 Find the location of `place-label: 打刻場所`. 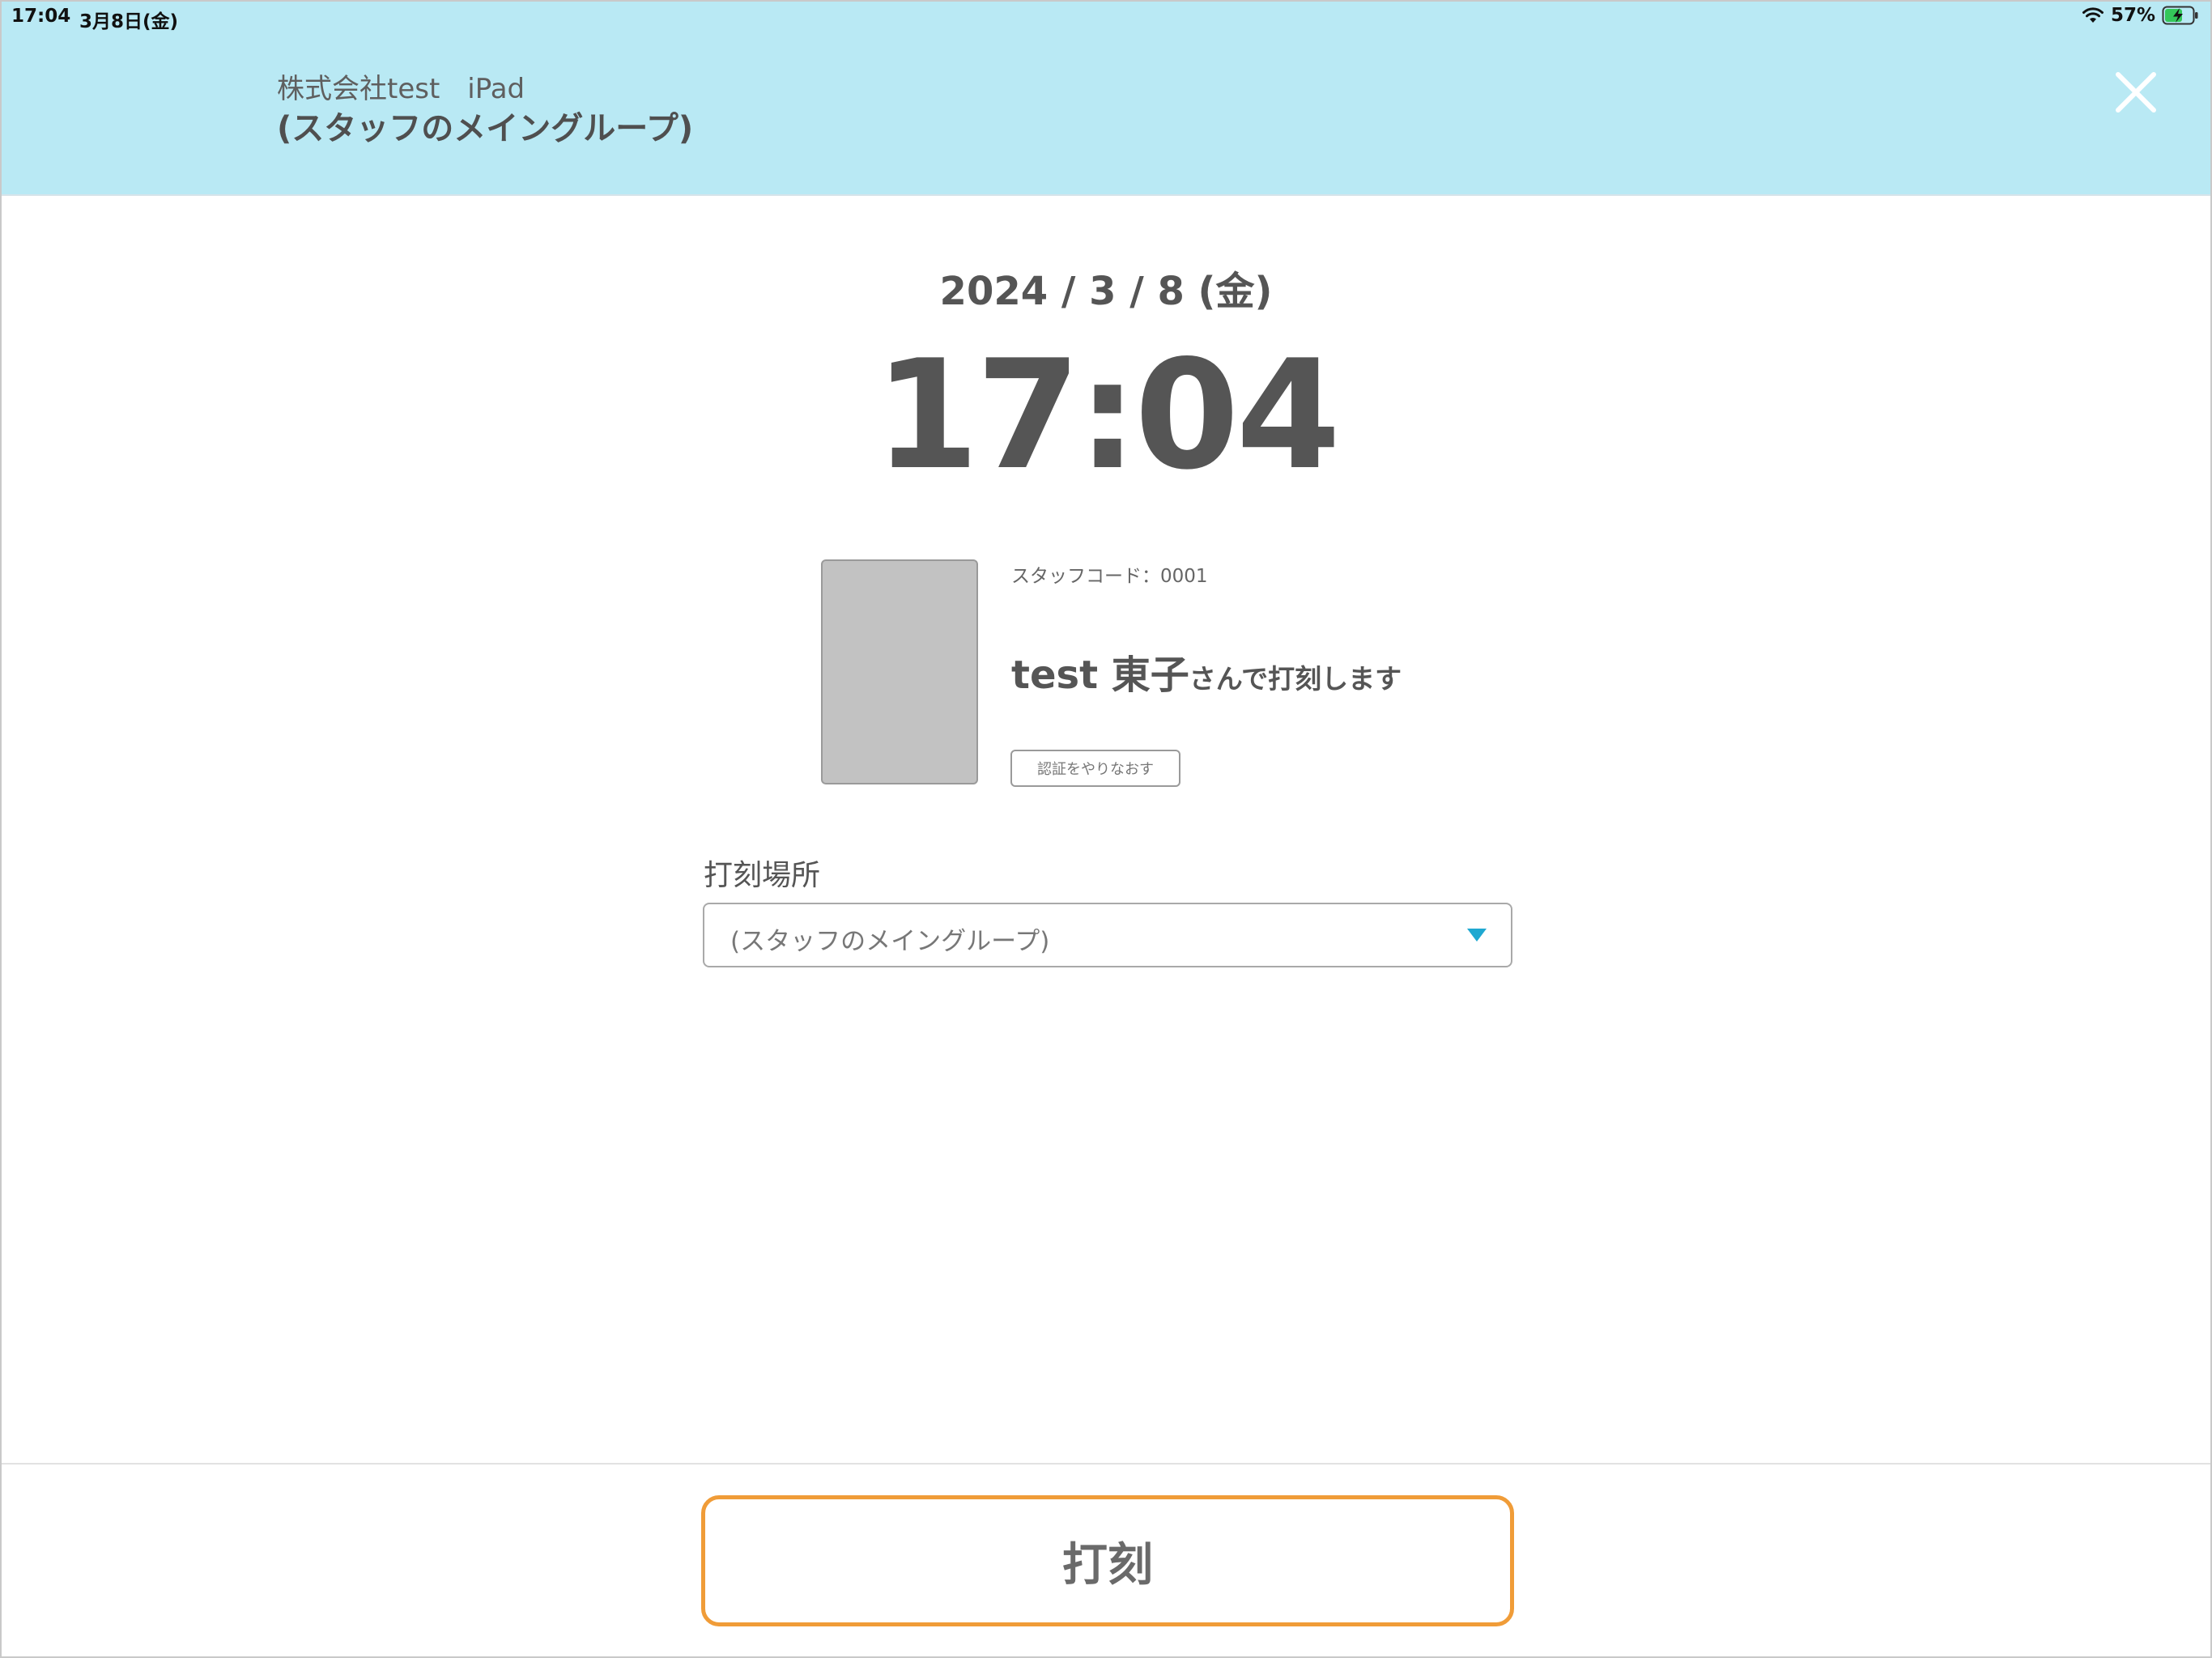

place-label: 打刻場所 is located at coordinates (762, 875).